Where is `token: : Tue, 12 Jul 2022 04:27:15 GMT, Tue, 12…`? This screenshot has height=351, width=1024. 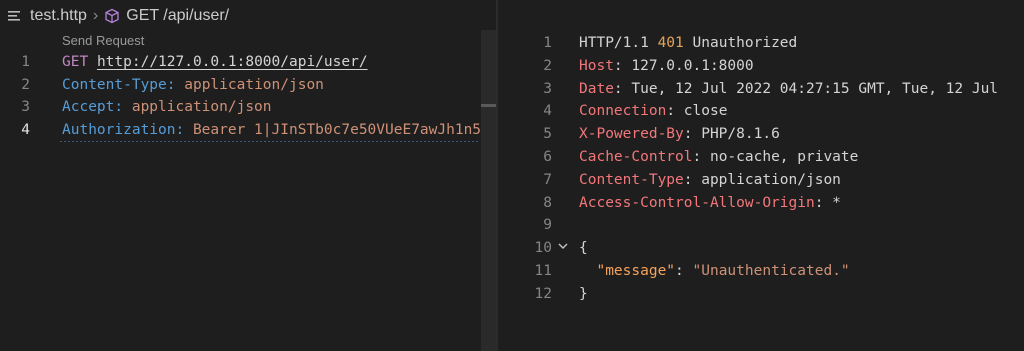
token: : Tue, 12 Jul 2022 04:27:15 GMT, Tue, 12… is located at coordinates (806, 88).